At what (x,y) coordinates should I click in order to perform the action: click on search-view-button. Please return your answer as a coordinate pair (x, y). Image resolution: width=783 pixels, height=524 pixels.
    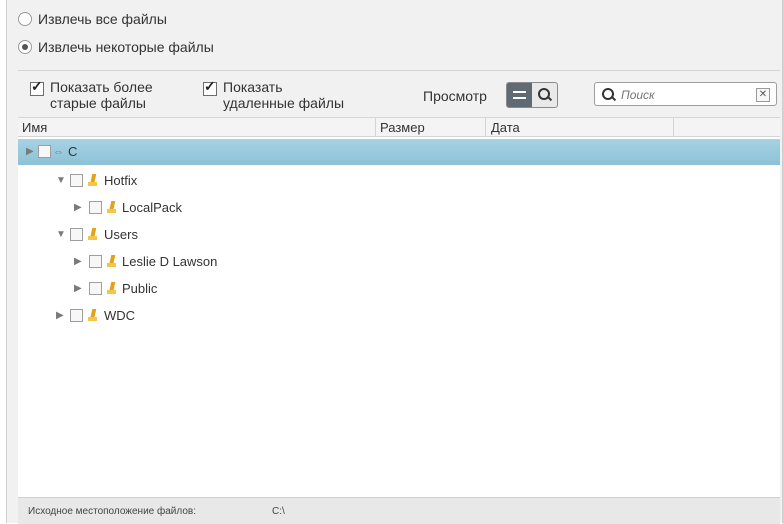
    Looking at the image, I should click on (544, 95).